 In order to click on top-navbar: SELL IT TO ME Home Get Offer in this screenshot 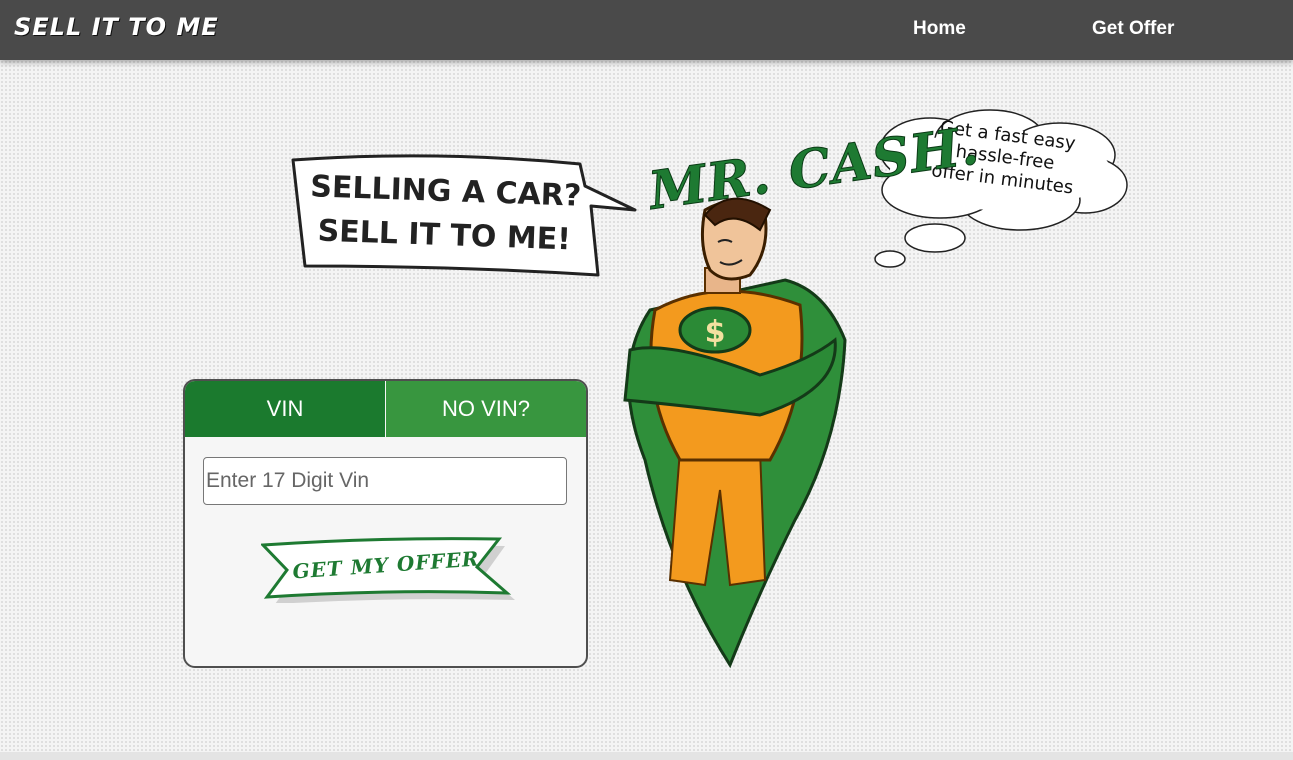, I will do `click(646, 30)`.